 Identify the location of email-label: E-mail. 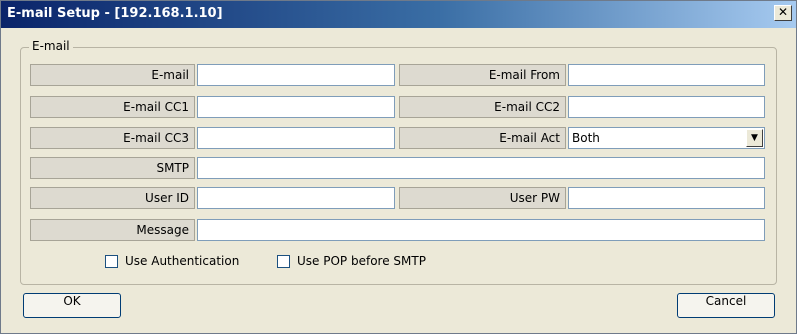
(112, 75).